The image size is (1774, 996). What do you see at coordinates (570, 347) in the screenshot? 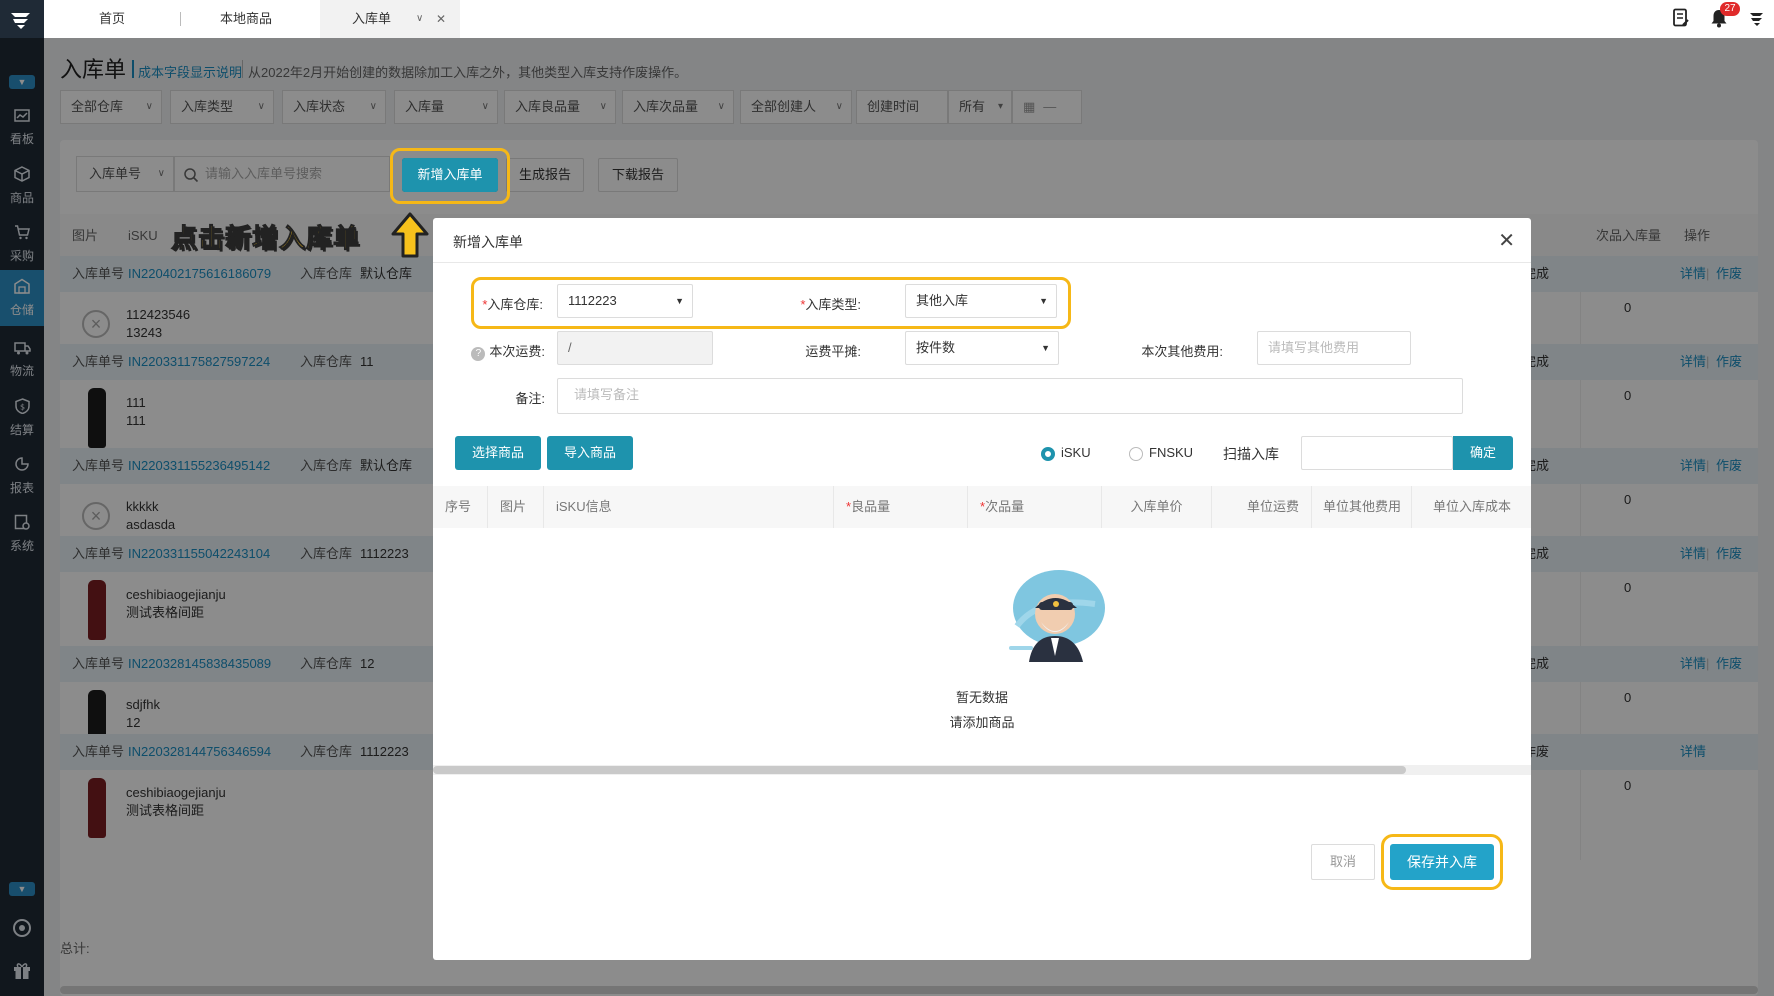
I see `freight-value: /` at bounding box center [570, 347].